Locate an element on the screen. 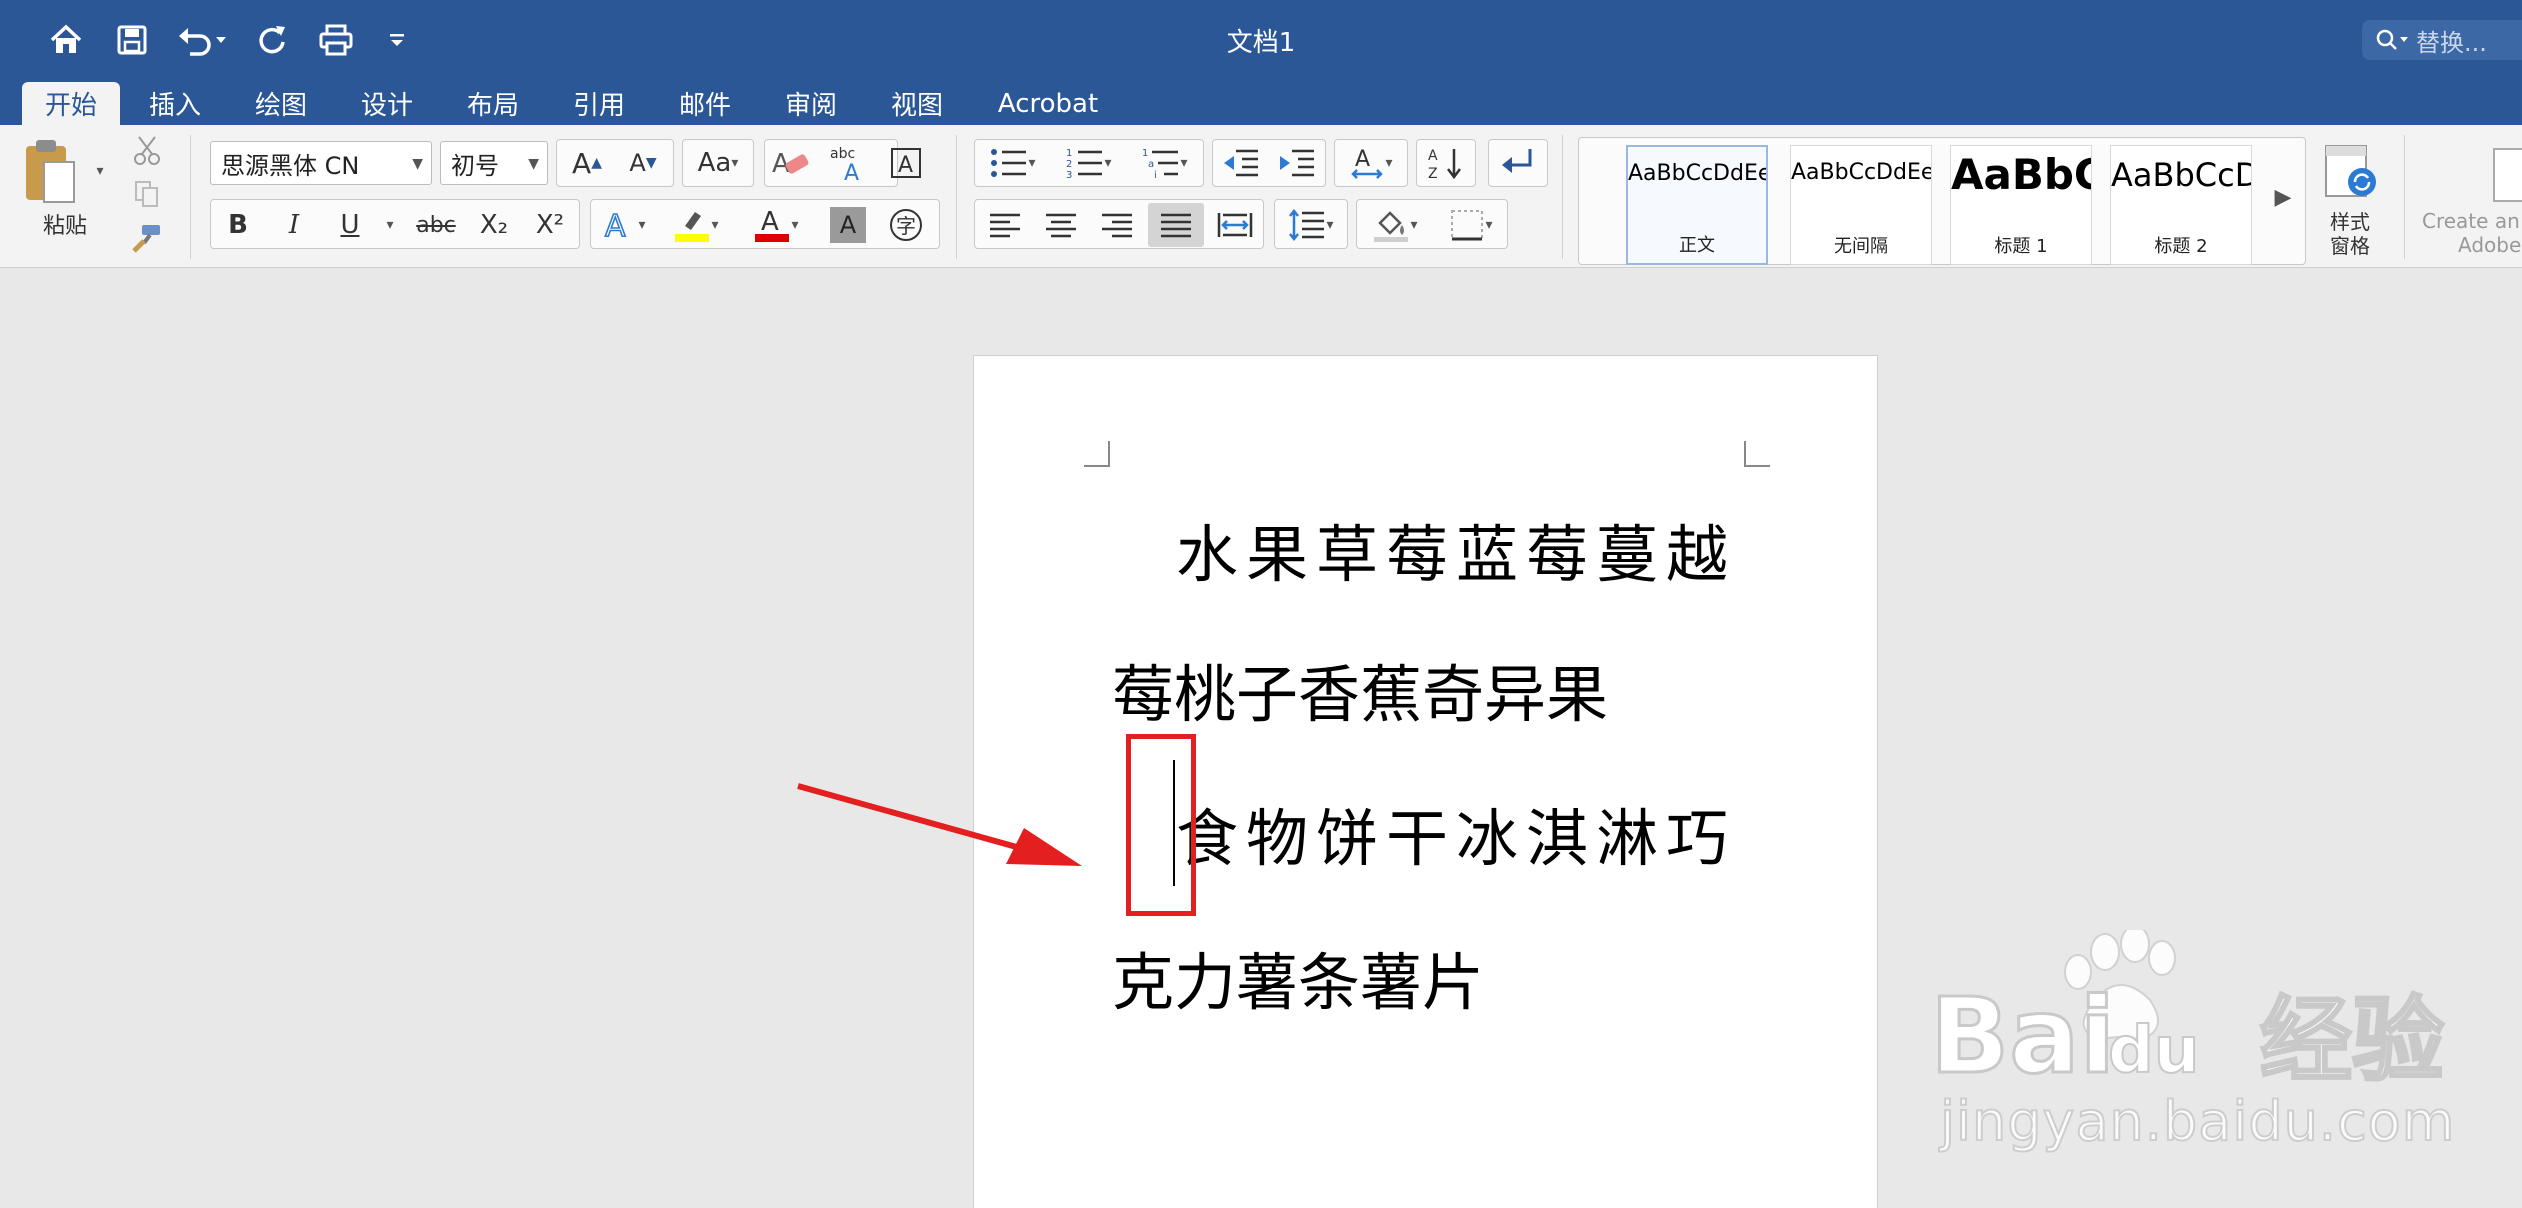  justify-icon is located at coordinates (1176, 225).